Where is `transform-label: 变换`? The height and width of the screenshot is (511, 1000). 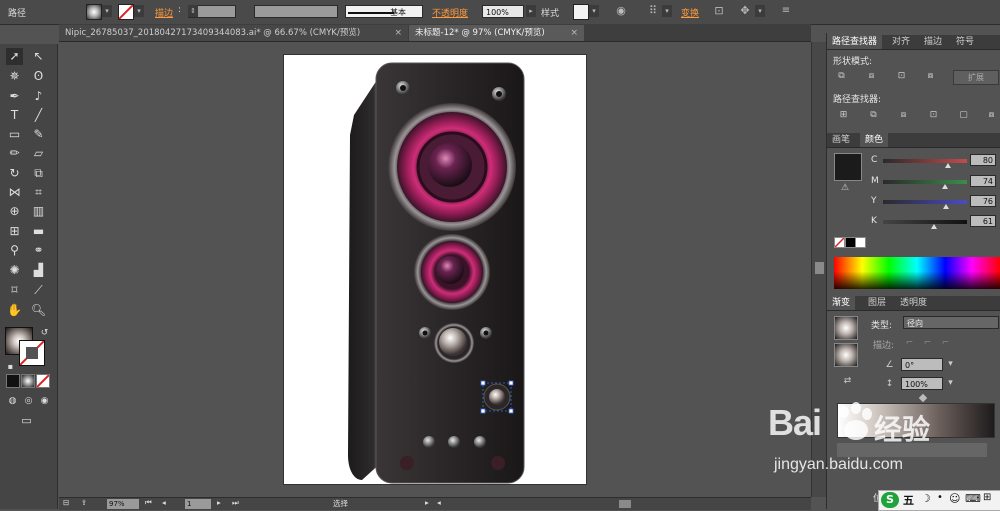
transform-label: 变换 is located at coordinates (690, 12).